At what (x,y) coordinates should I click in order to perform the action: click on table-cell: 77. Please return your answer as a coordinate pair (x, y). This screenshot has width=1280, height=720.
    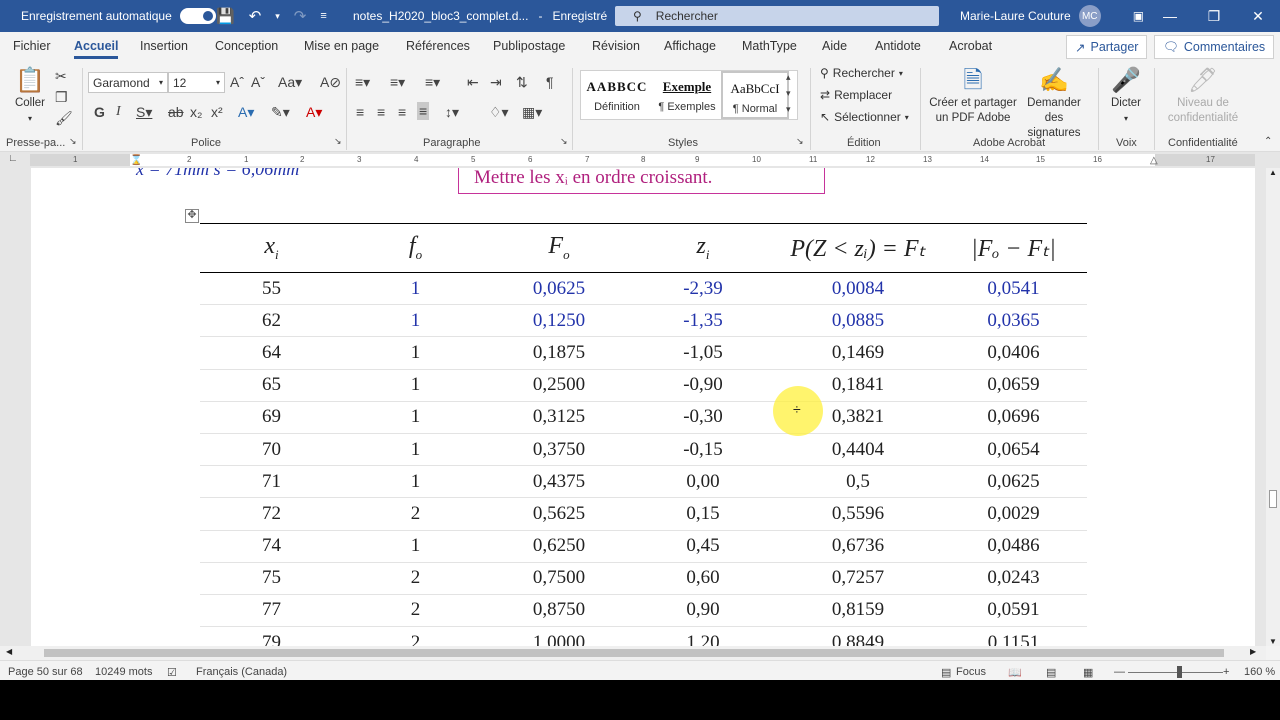
    Looking at the image, I should click on (271, 611).